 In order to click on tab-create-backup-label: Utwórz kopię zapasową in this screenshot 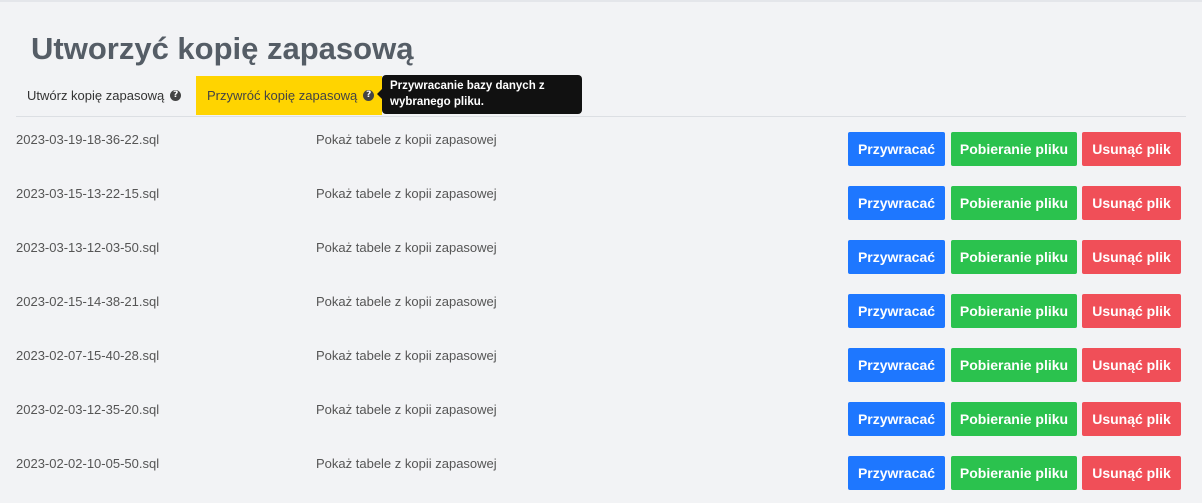, I will do `click(96, 95)`.